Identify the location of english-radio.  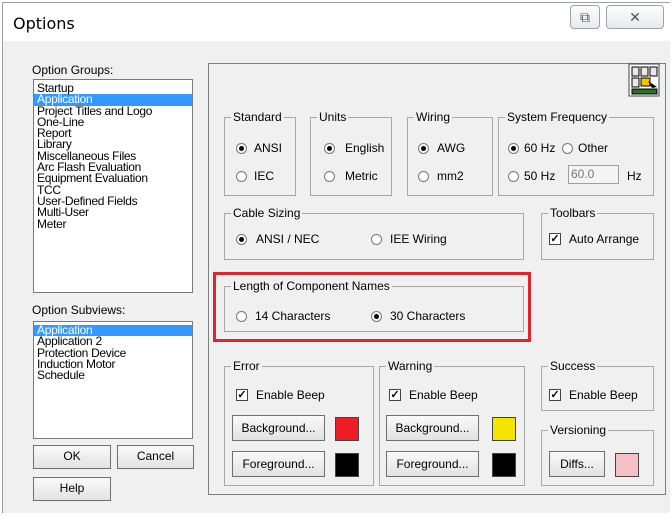
(329, 148).